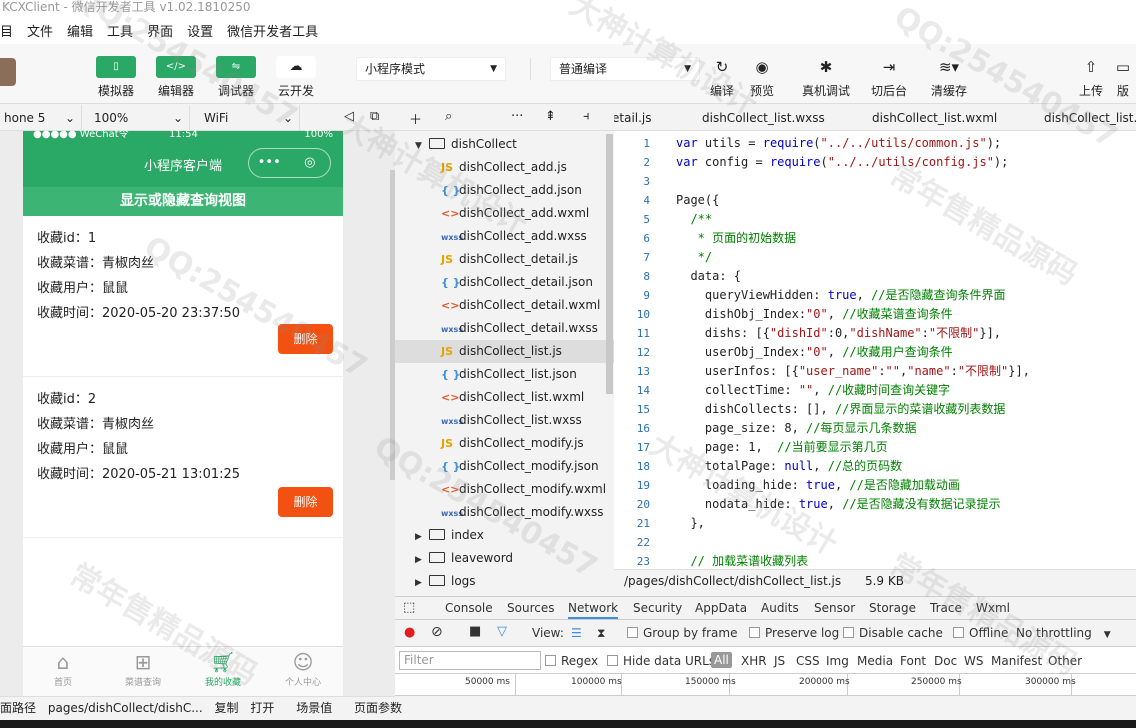 The width and height of the screenshot is (1136, 728). I want to click on type-font: Font, so click(913, 661).